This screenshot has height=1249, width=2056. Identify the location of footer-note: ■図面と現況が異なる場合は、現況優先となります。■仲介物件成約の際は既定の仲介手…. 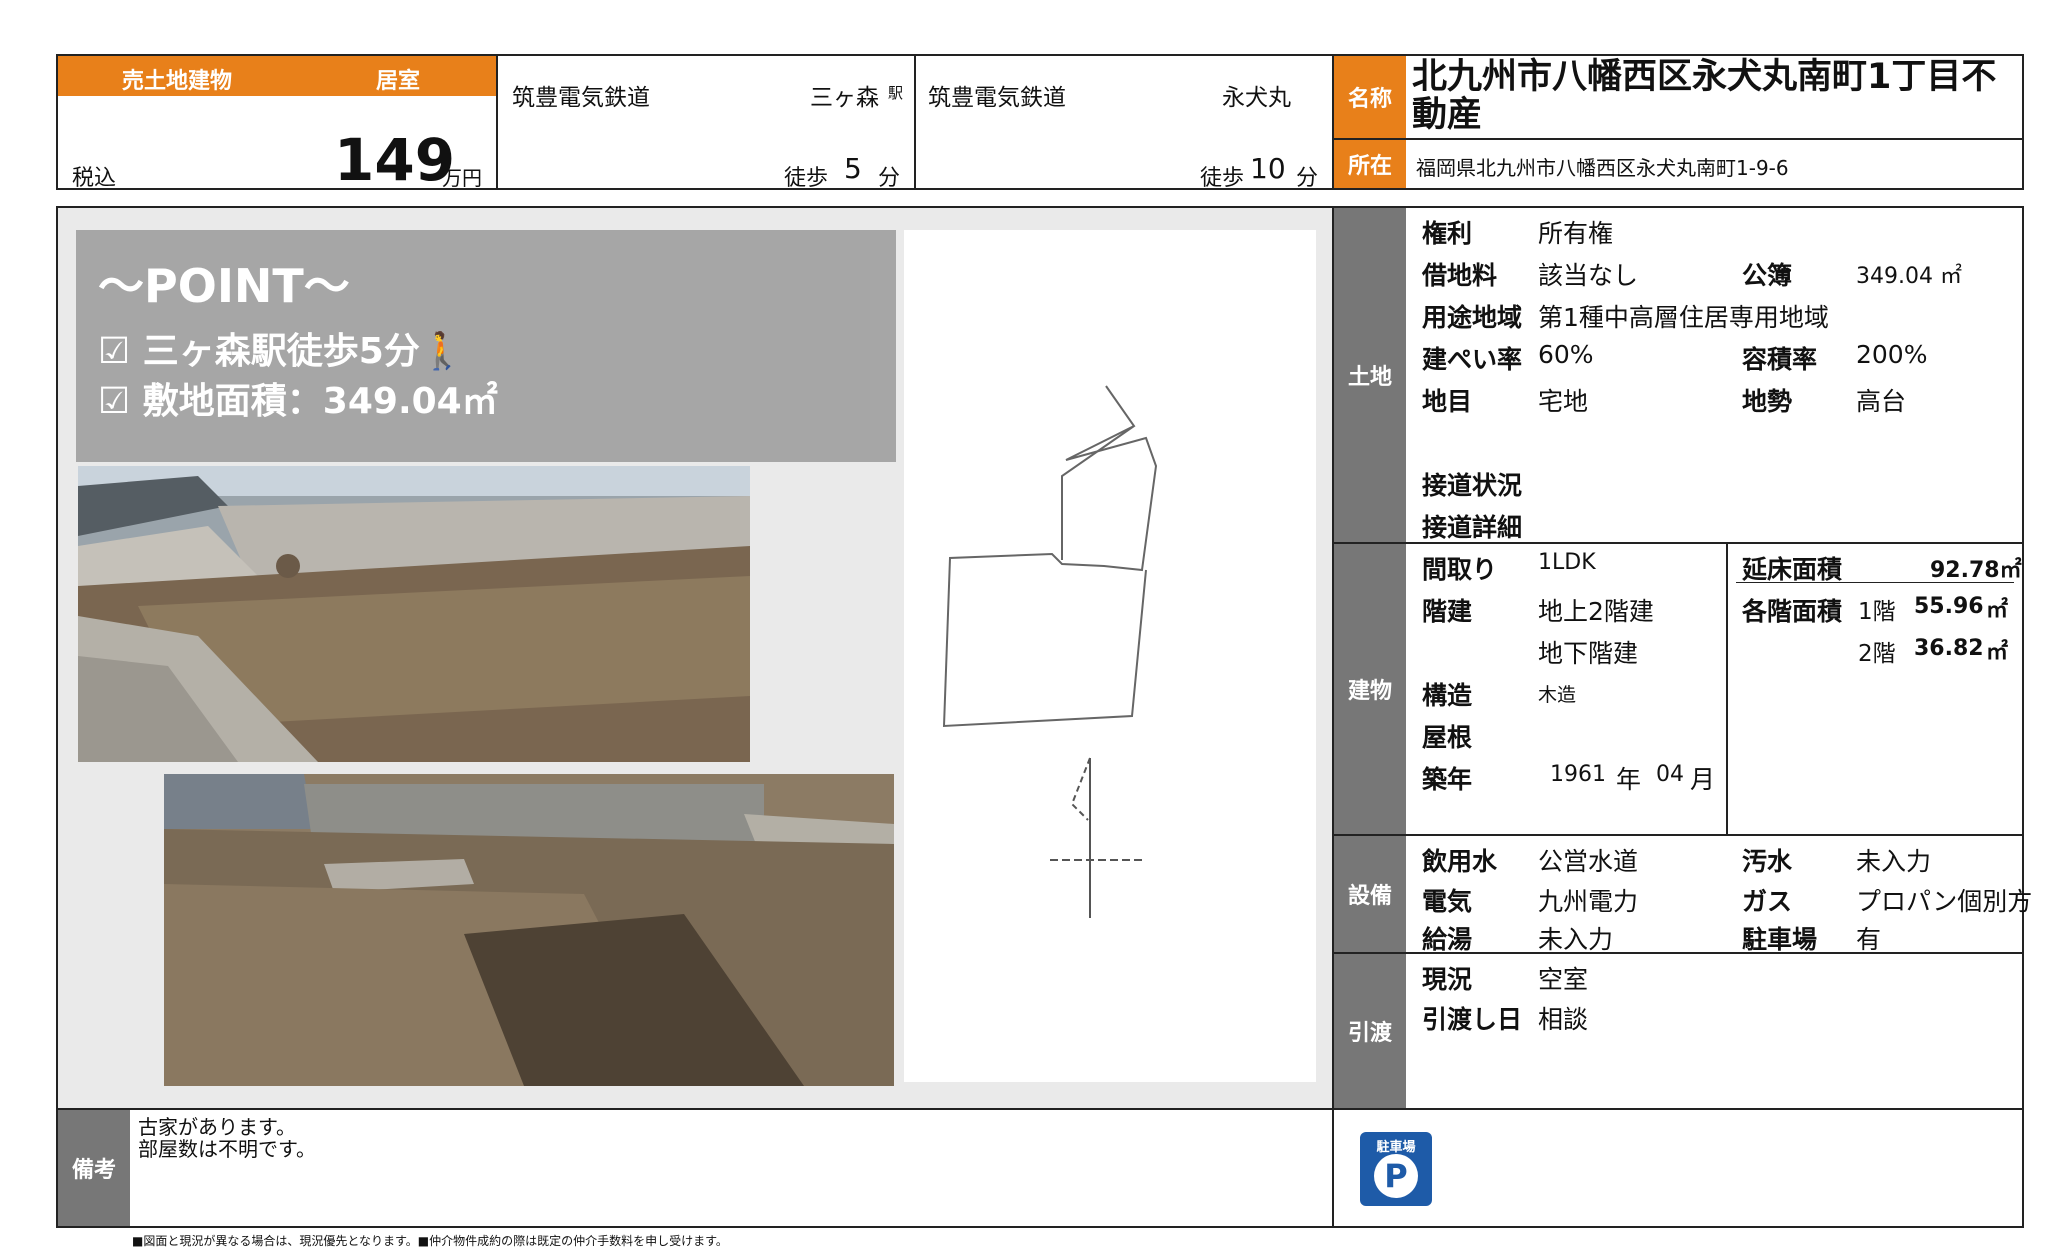
(430, 1241).